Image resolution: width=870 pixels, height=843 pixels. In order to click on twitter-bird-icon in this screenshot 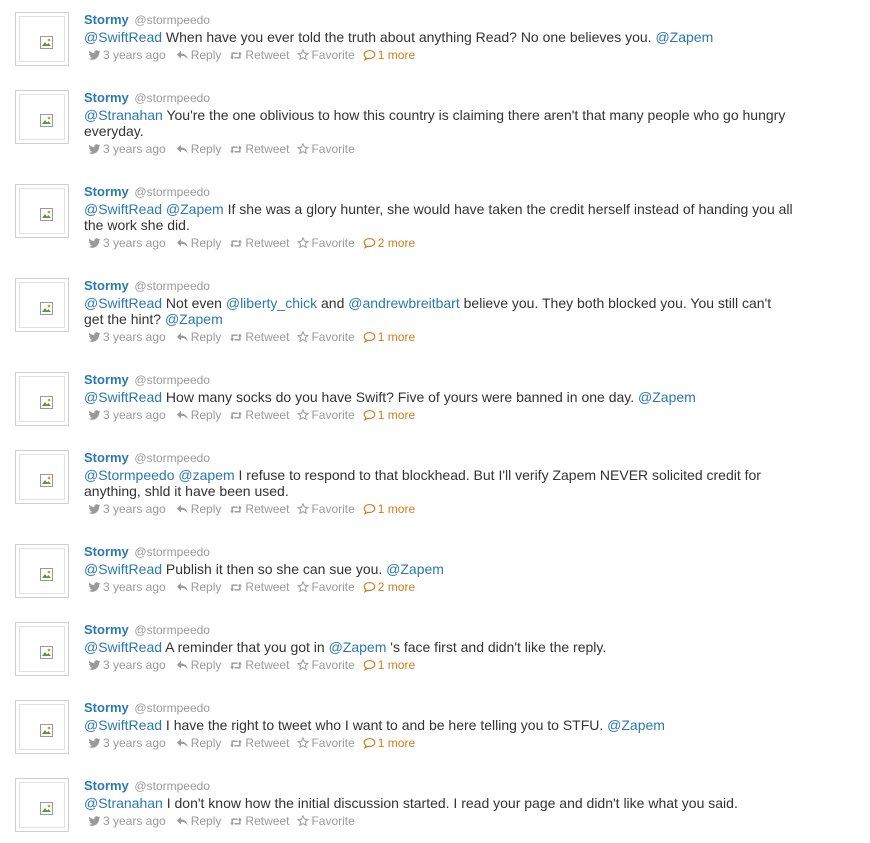, I will do `click(95, 665)`.